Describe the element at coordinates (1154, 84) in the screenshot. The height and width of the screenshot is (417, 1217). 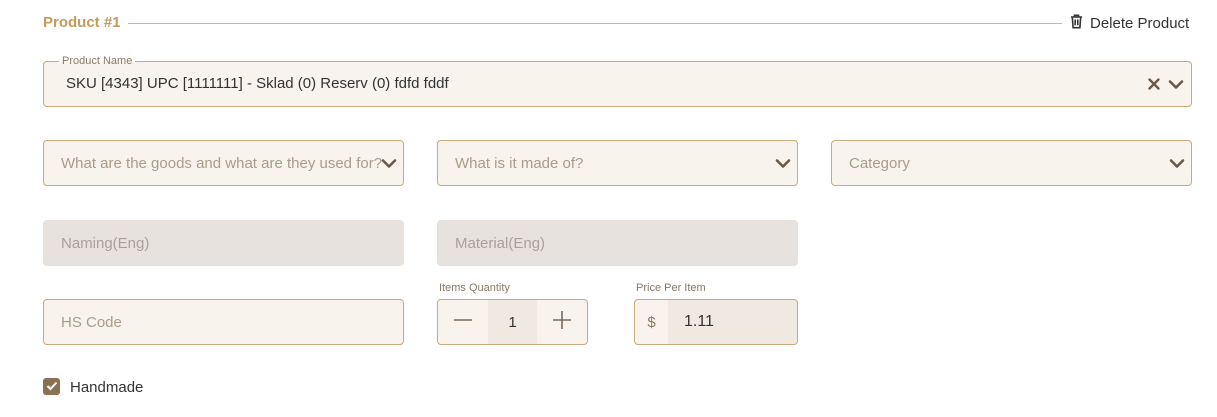
I see `clear-icon` at that location.